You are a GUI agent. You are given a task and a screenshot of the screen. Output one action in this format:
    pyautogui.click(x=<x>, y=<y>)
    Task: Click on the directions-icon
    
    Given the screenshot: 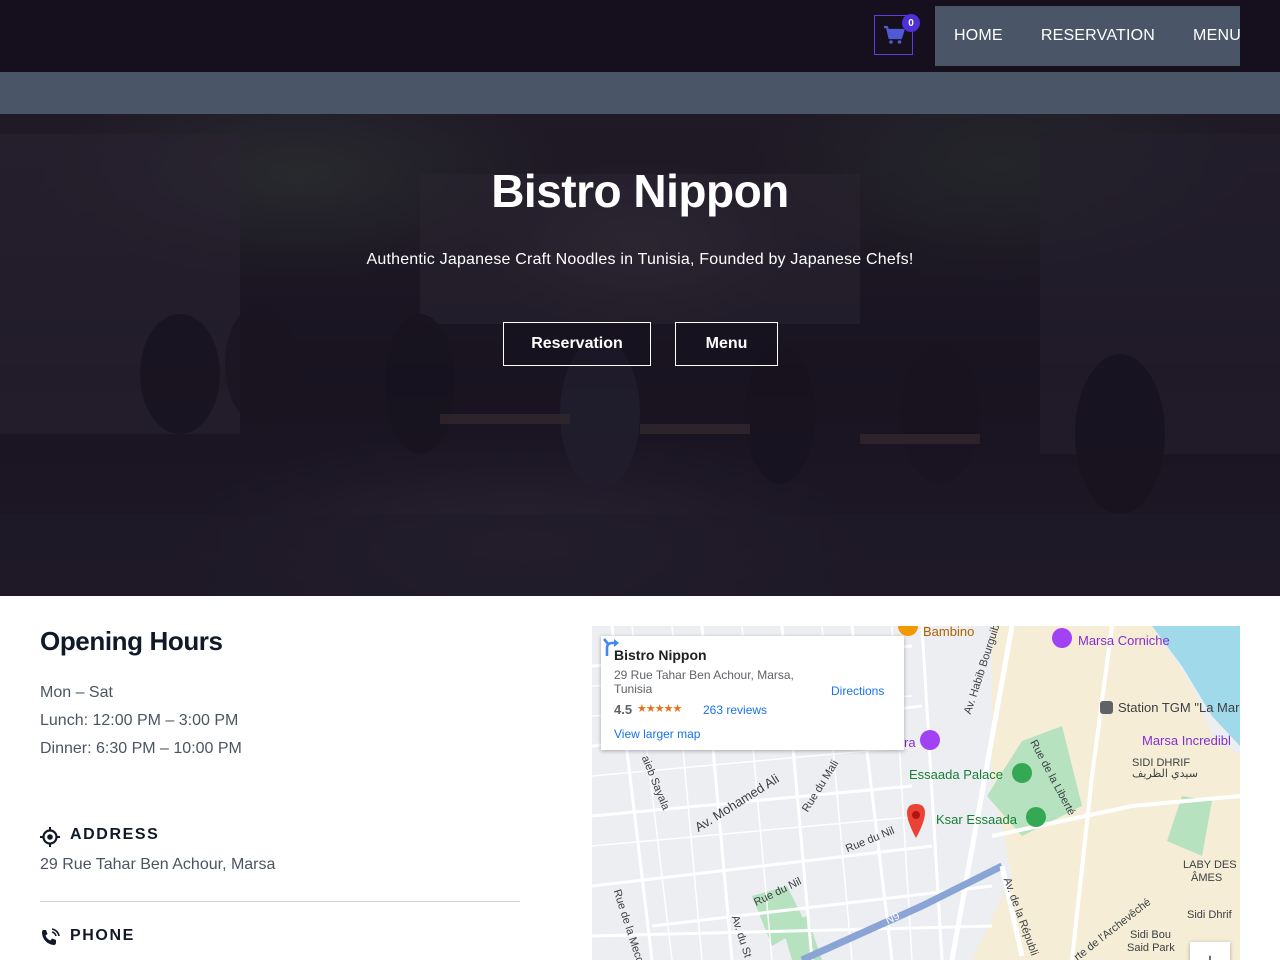 What is the action you would take?
    pyautogui.click(x=612, y=647)
    